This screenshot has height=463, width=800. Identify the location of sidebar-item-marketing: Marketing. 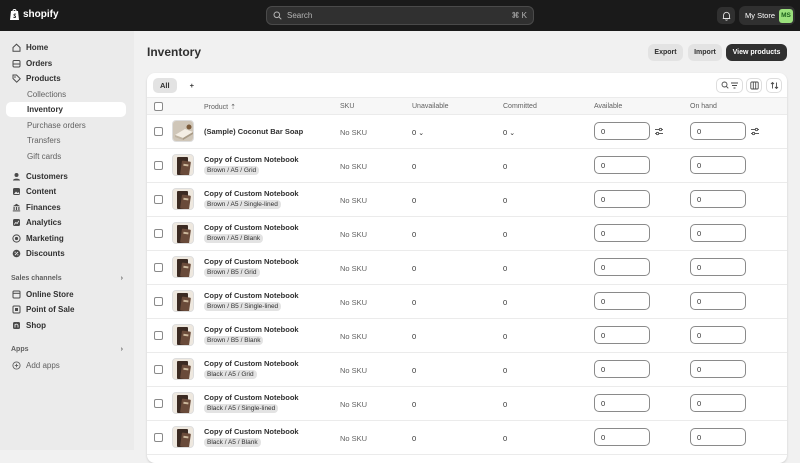
(66, 238).